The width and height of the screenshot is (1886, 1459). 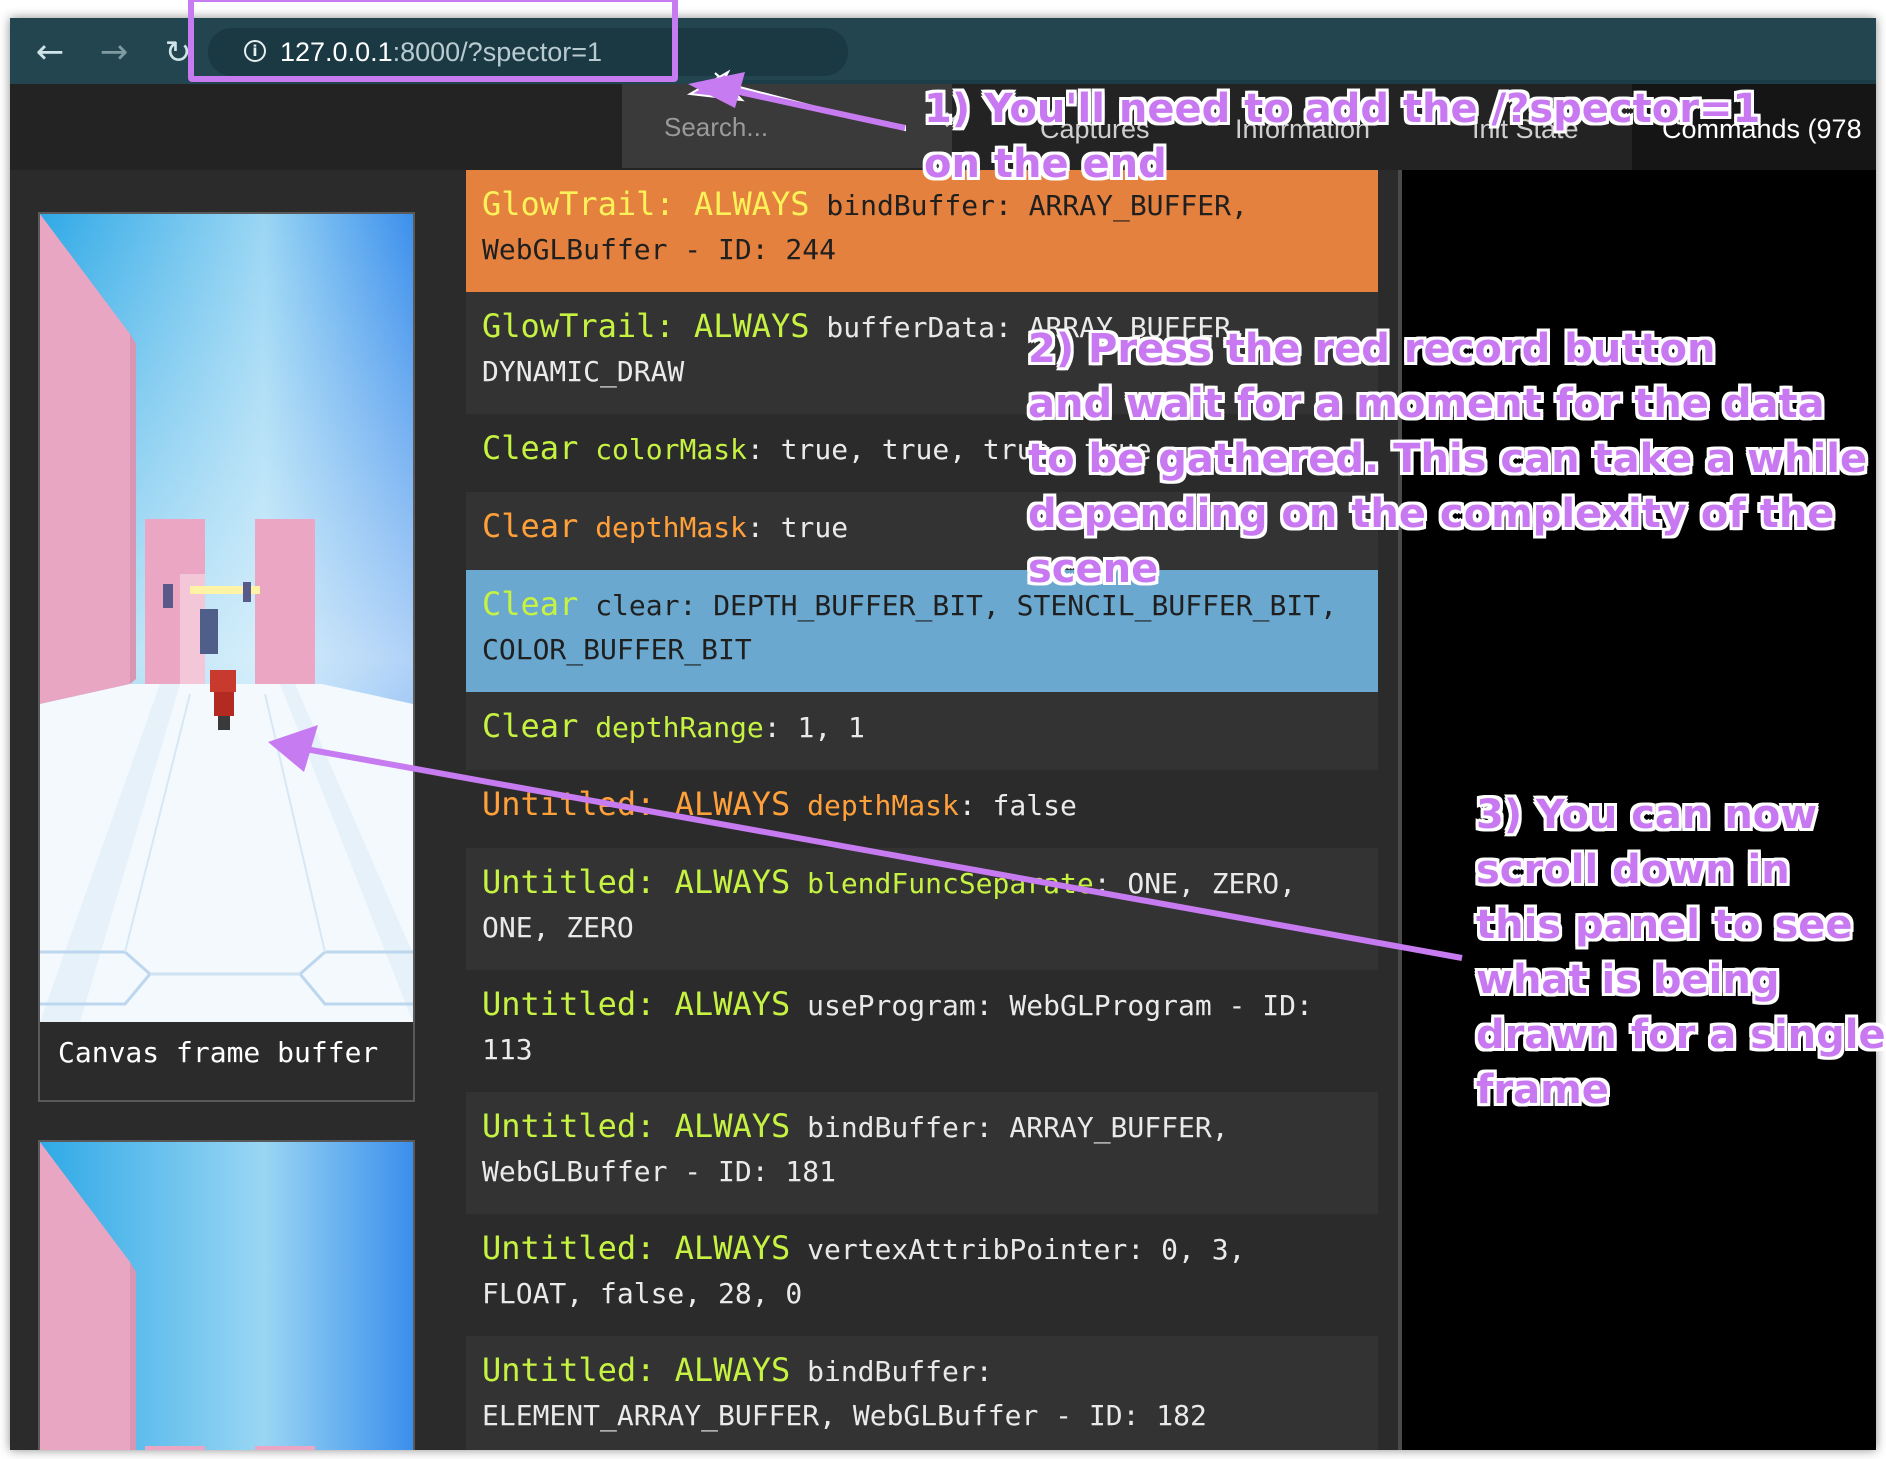 I want to click on command-args: : true, so click(x=797, y=527).